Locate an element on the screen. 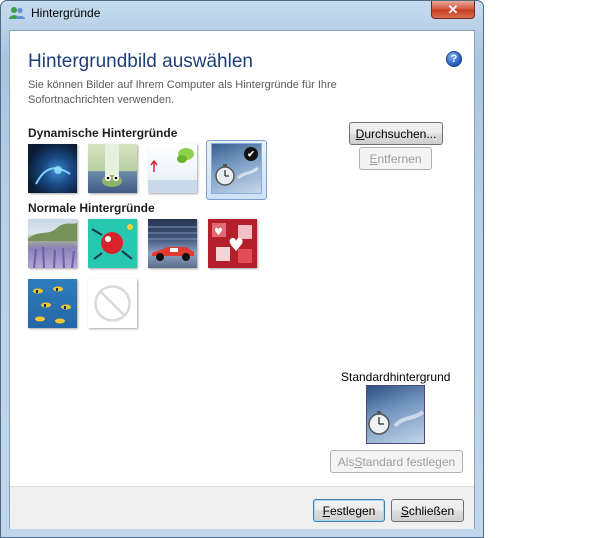  set-default-post: tandard festlegen is located at coordinates (409, 461).